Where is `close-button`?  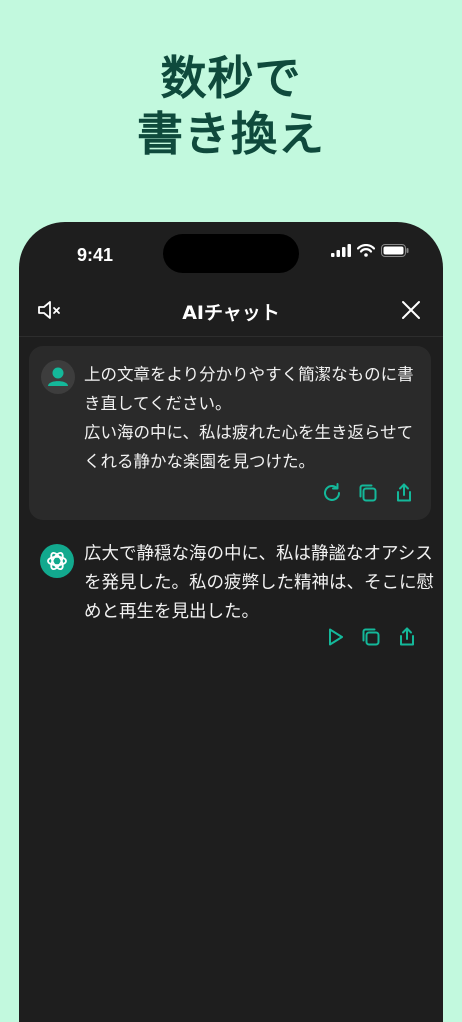
close-button is located at coordinates (411, 310).